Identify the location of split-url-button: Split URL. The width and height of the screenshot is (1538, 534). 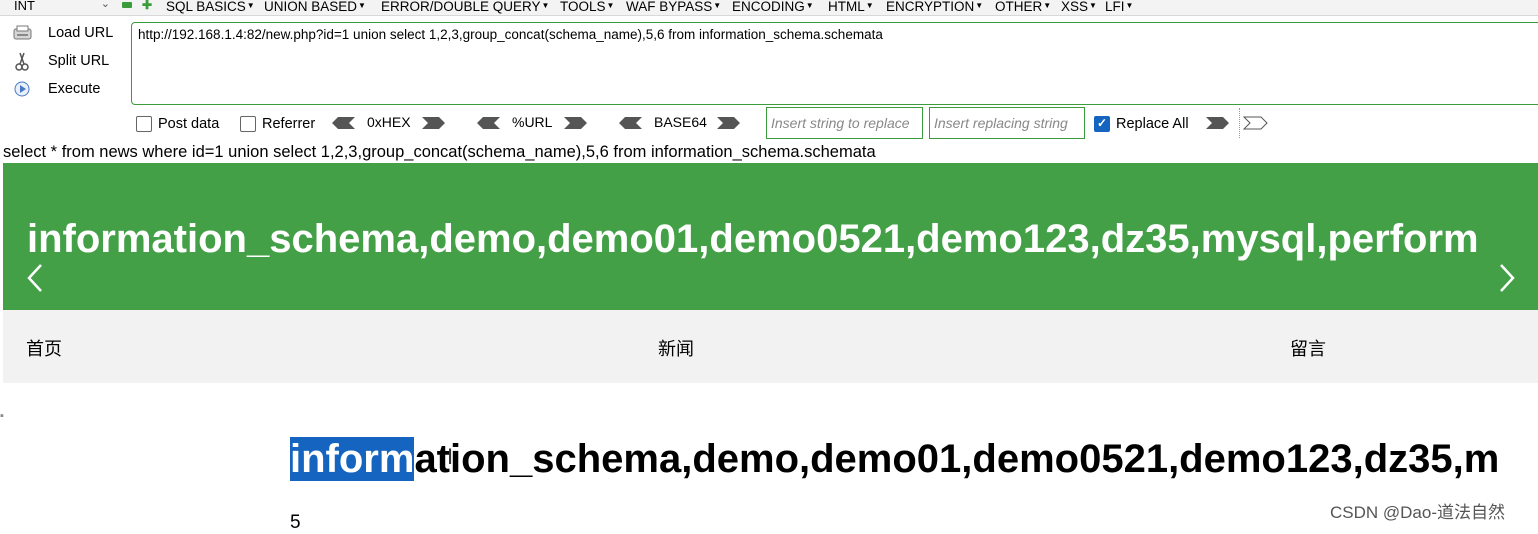
(60, 61).